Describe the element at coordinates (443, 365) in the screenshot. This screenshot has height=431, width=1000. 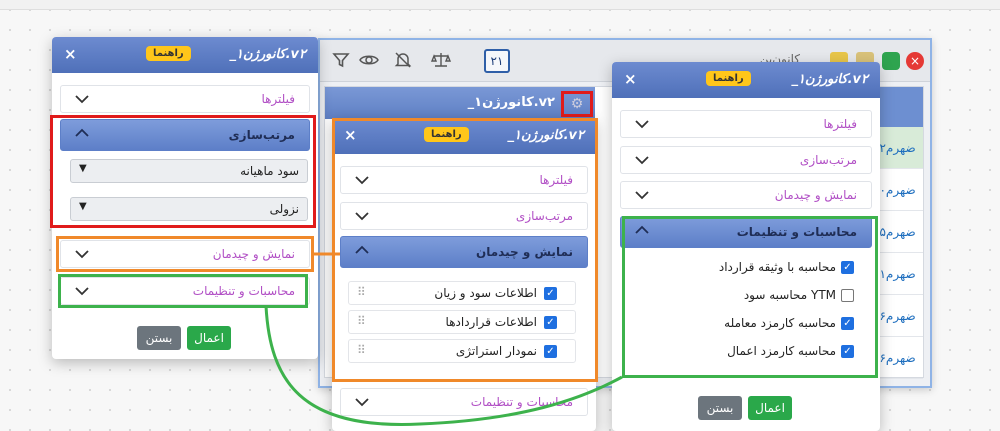
I see `green-connector` at that location.